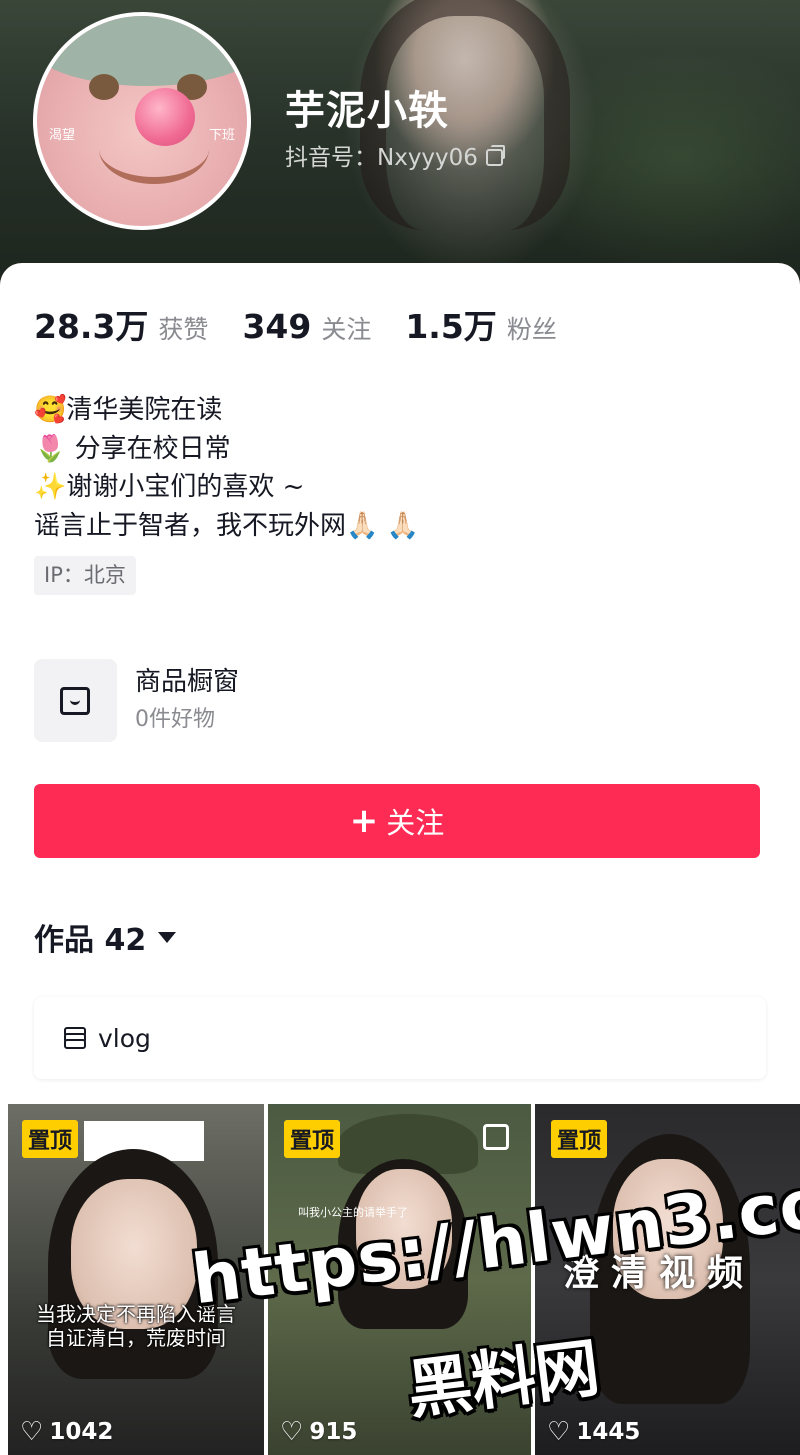  I want to click on copy-icon, so click(495, 155).